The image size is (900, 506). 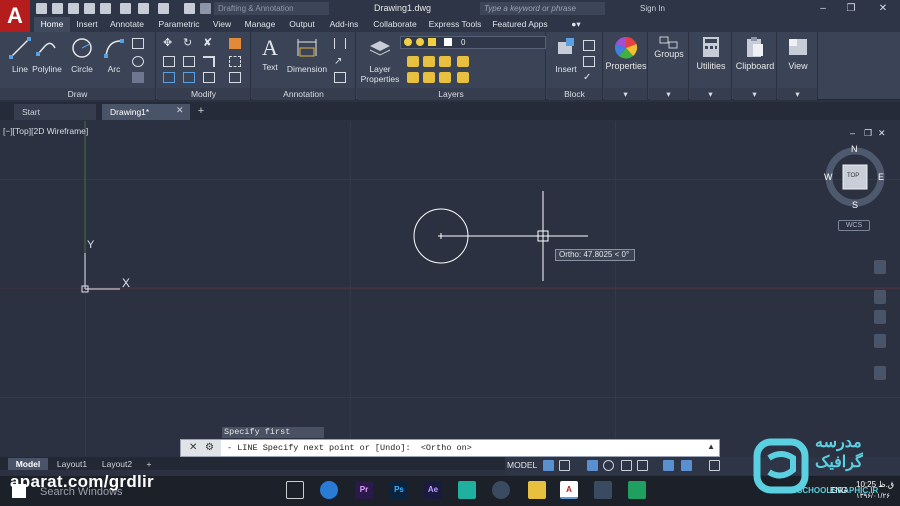 I want to click on search-input: Type a keyword or phrase, so click(x=542, y=8).